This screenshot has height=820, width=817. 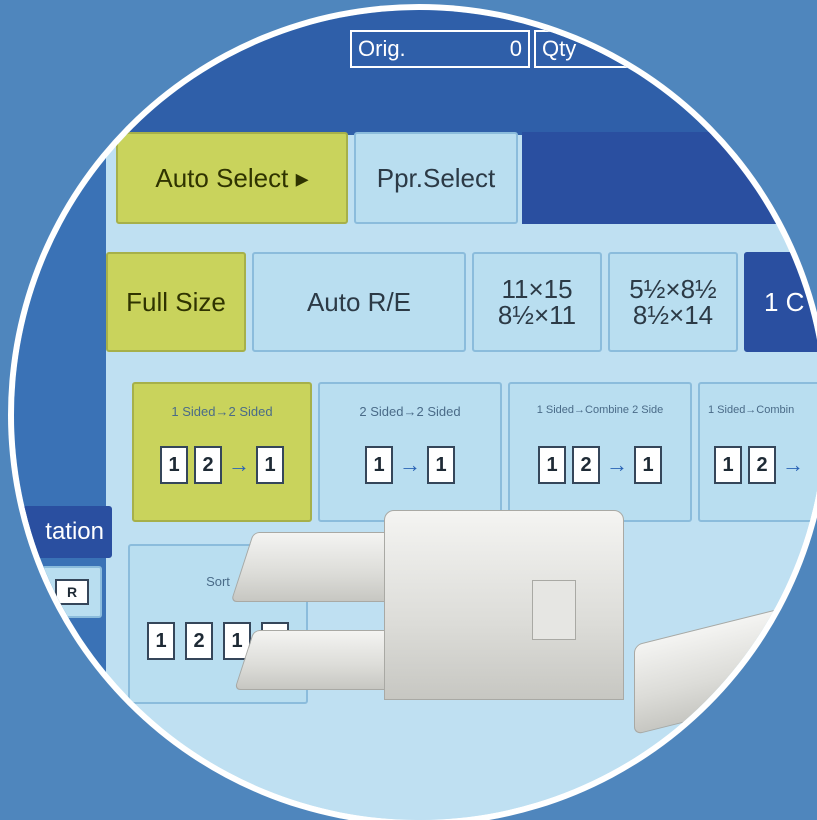 What do you see at coordinates (504, 605) in the screenshot?
I see `finisher-unit` at bounding box center [504, 605].